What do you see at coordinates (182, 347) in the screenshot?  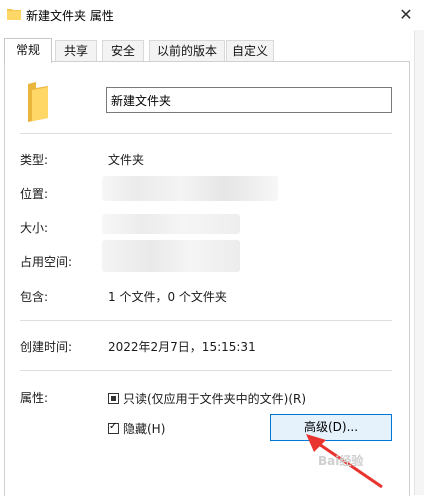 I see `created-value: 2022年2月7日，15:15:31` at bounding box center [182, 347].